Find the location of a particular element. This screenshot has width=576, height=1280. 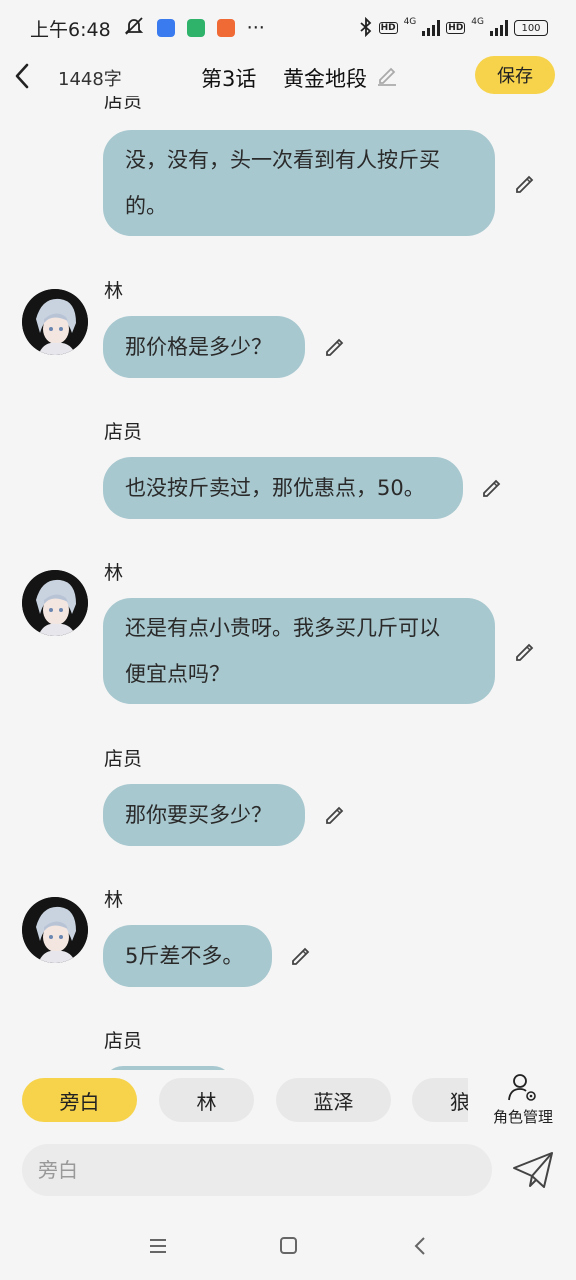

menu-icon is located at coordinates (158, 1246).